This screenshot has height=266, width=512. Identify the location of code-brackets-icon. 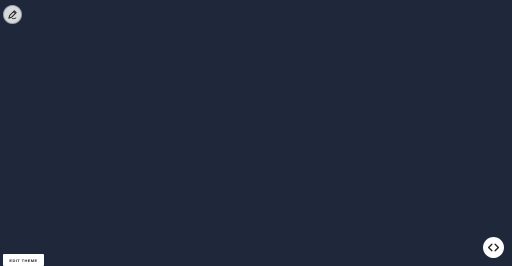
(493, 247).